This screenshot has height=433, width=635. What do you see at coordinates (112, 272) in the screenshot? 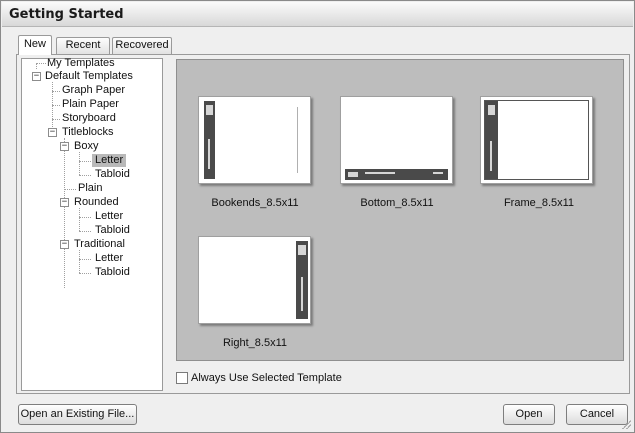
I see `tree-item-traditional-tabloid: Tabloid` at bounding box center [112, 272].